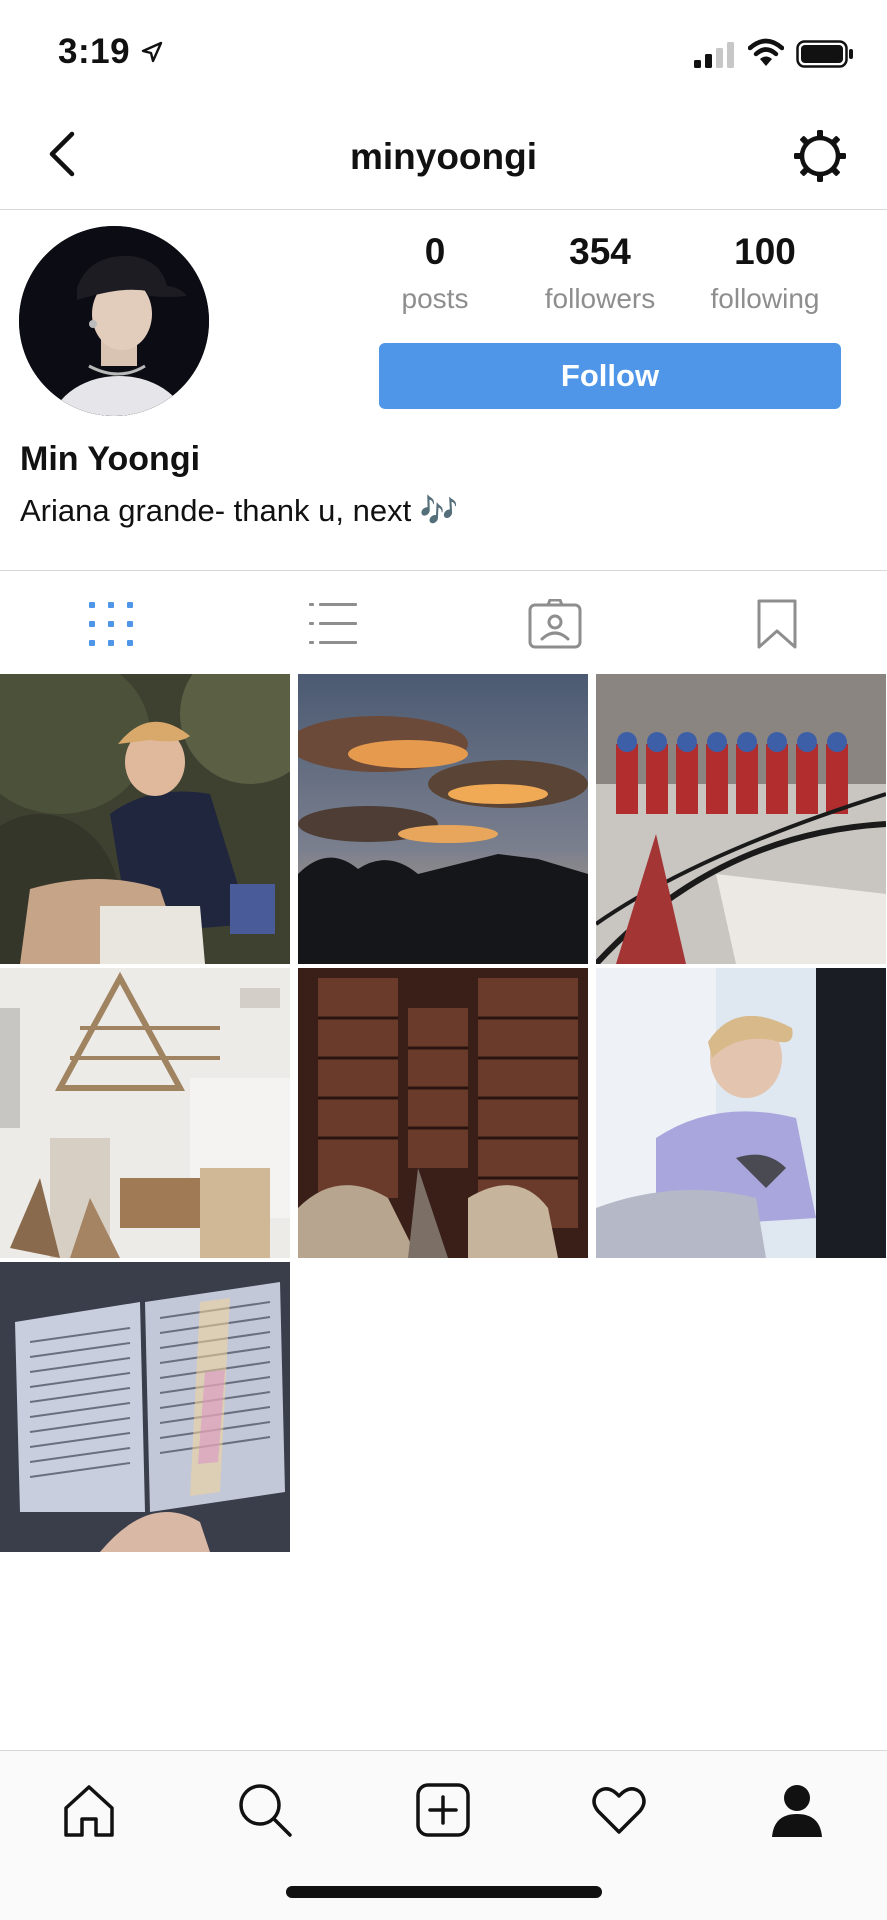 This screenshot has height=1920, width=887. Describe the element at coordinates (435, 251) in the screenshot. I see `posts-value: 0` at that location.